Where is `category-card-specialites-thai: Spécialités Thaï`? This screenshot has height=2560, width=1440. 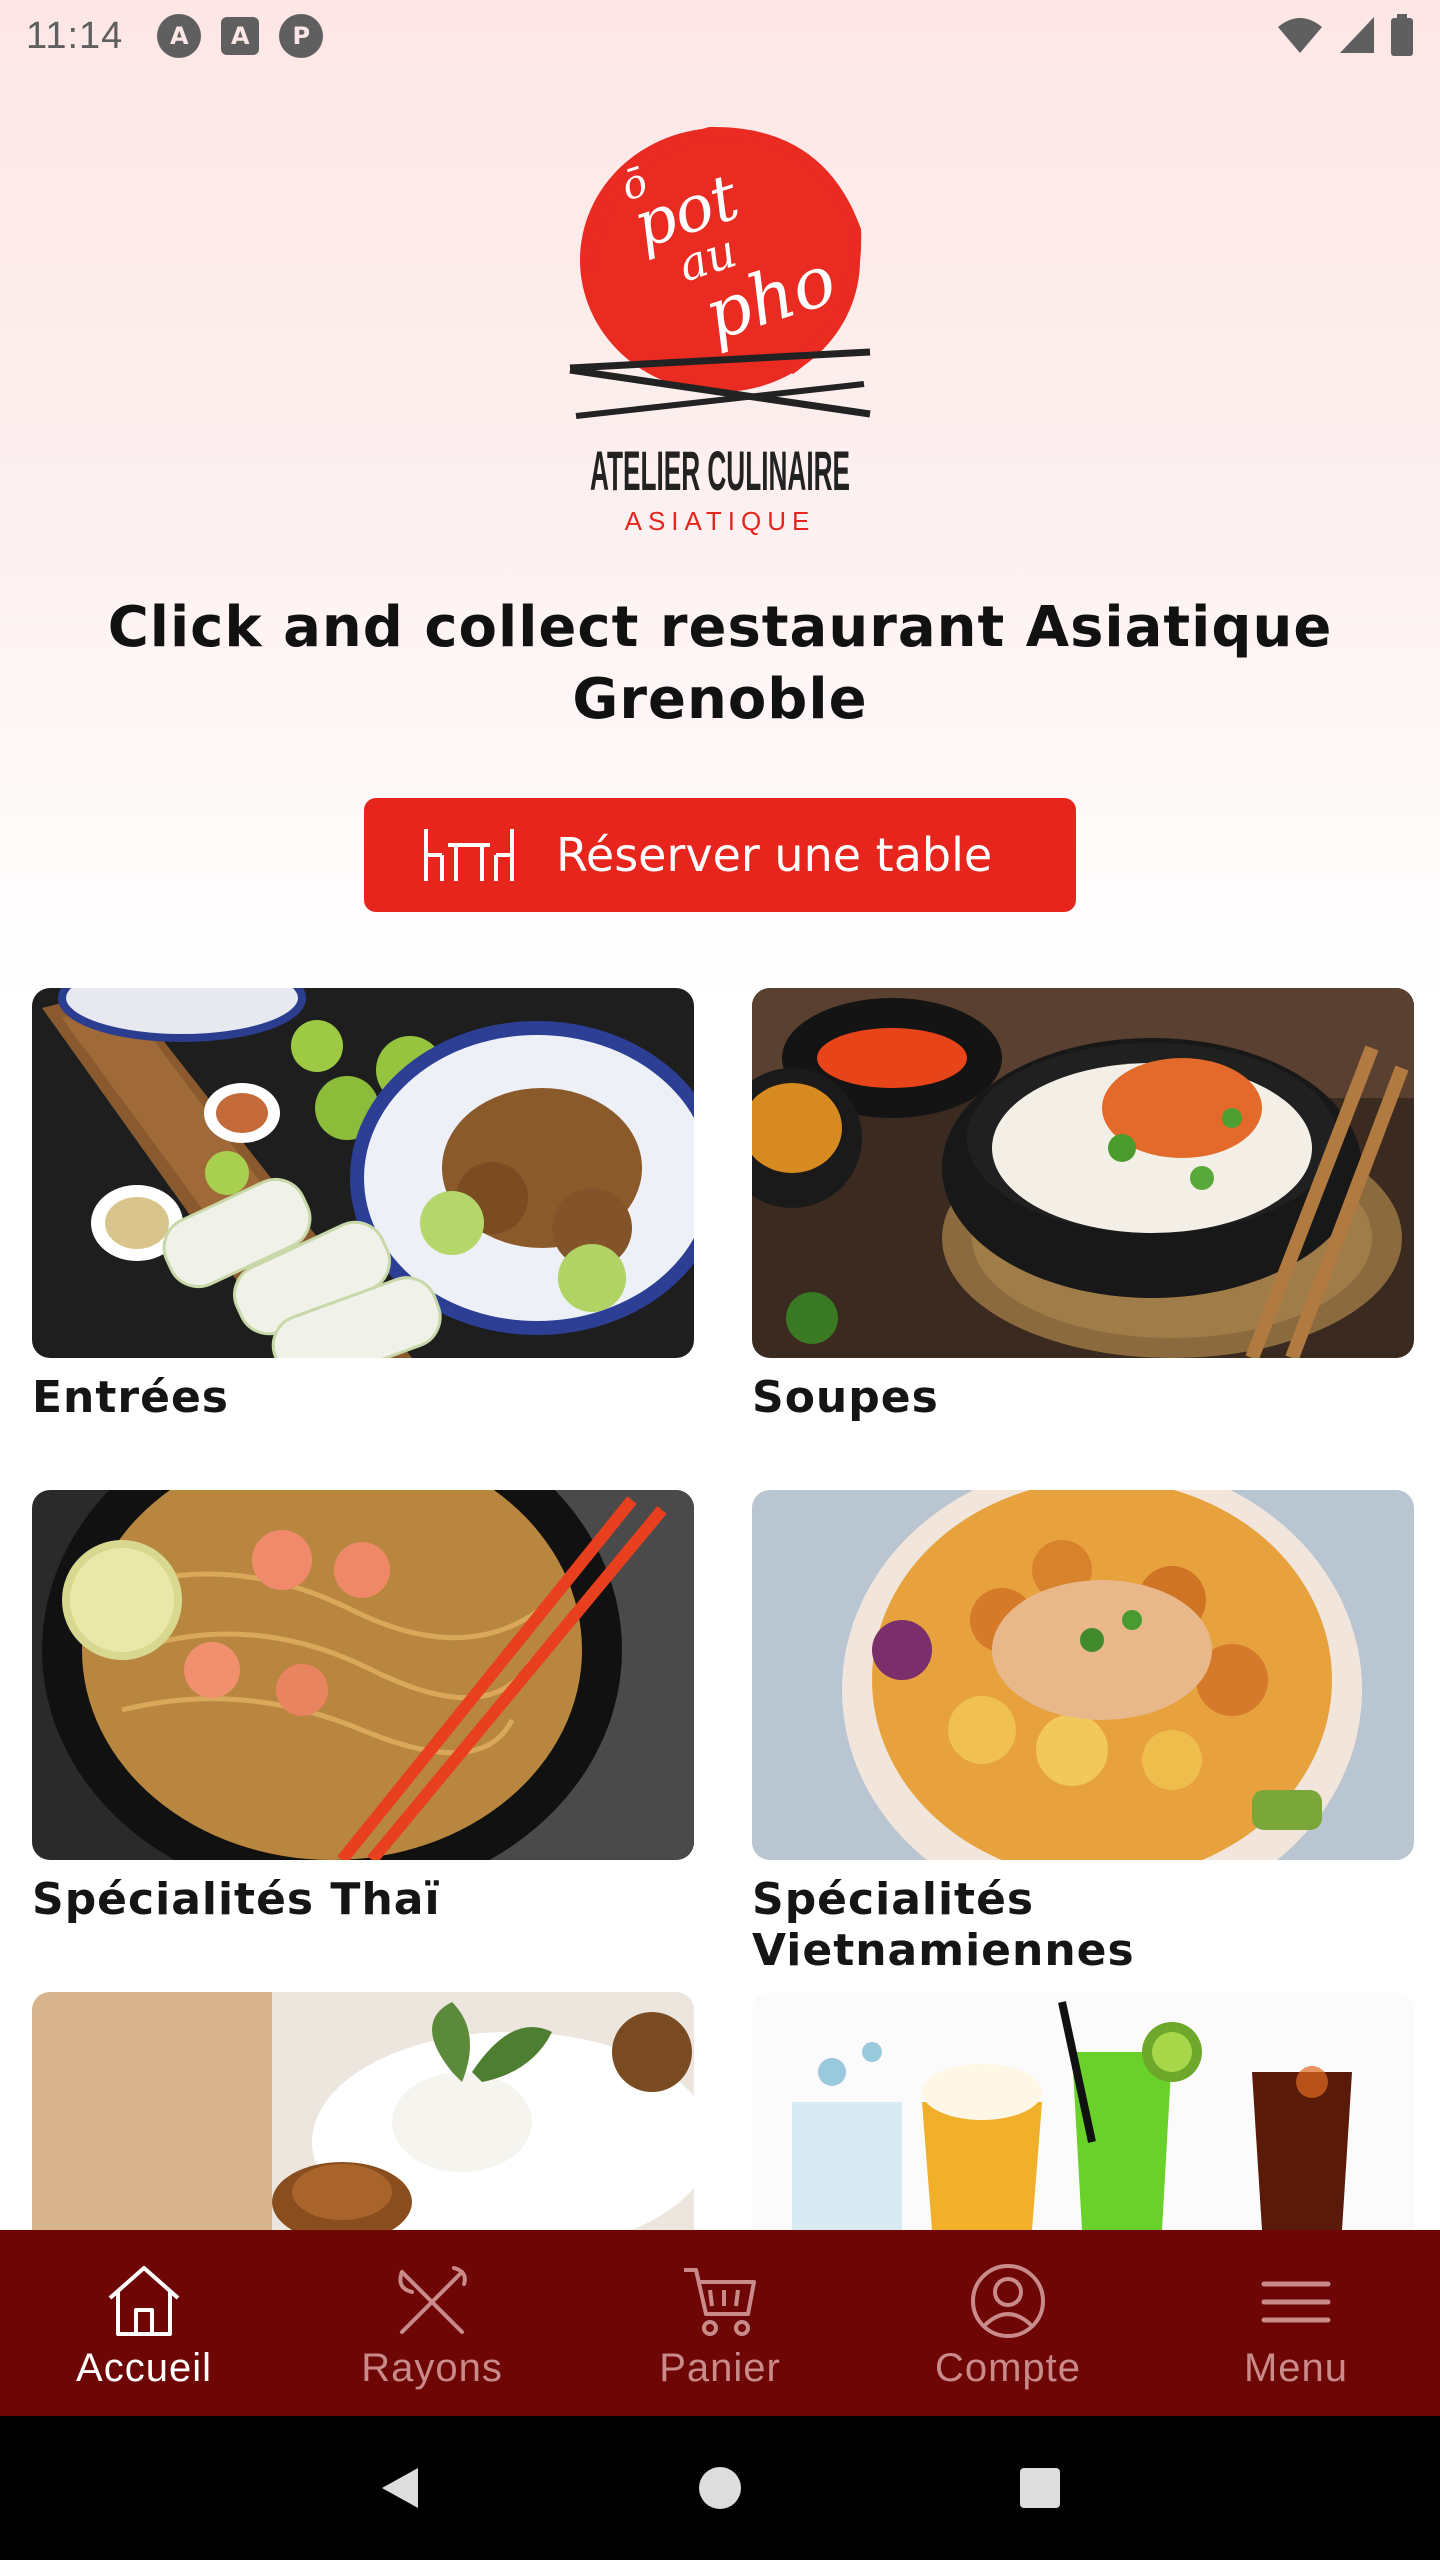
category-card-specialites-thai: Spécialités Thaï is located at coordinates (363, 1707).